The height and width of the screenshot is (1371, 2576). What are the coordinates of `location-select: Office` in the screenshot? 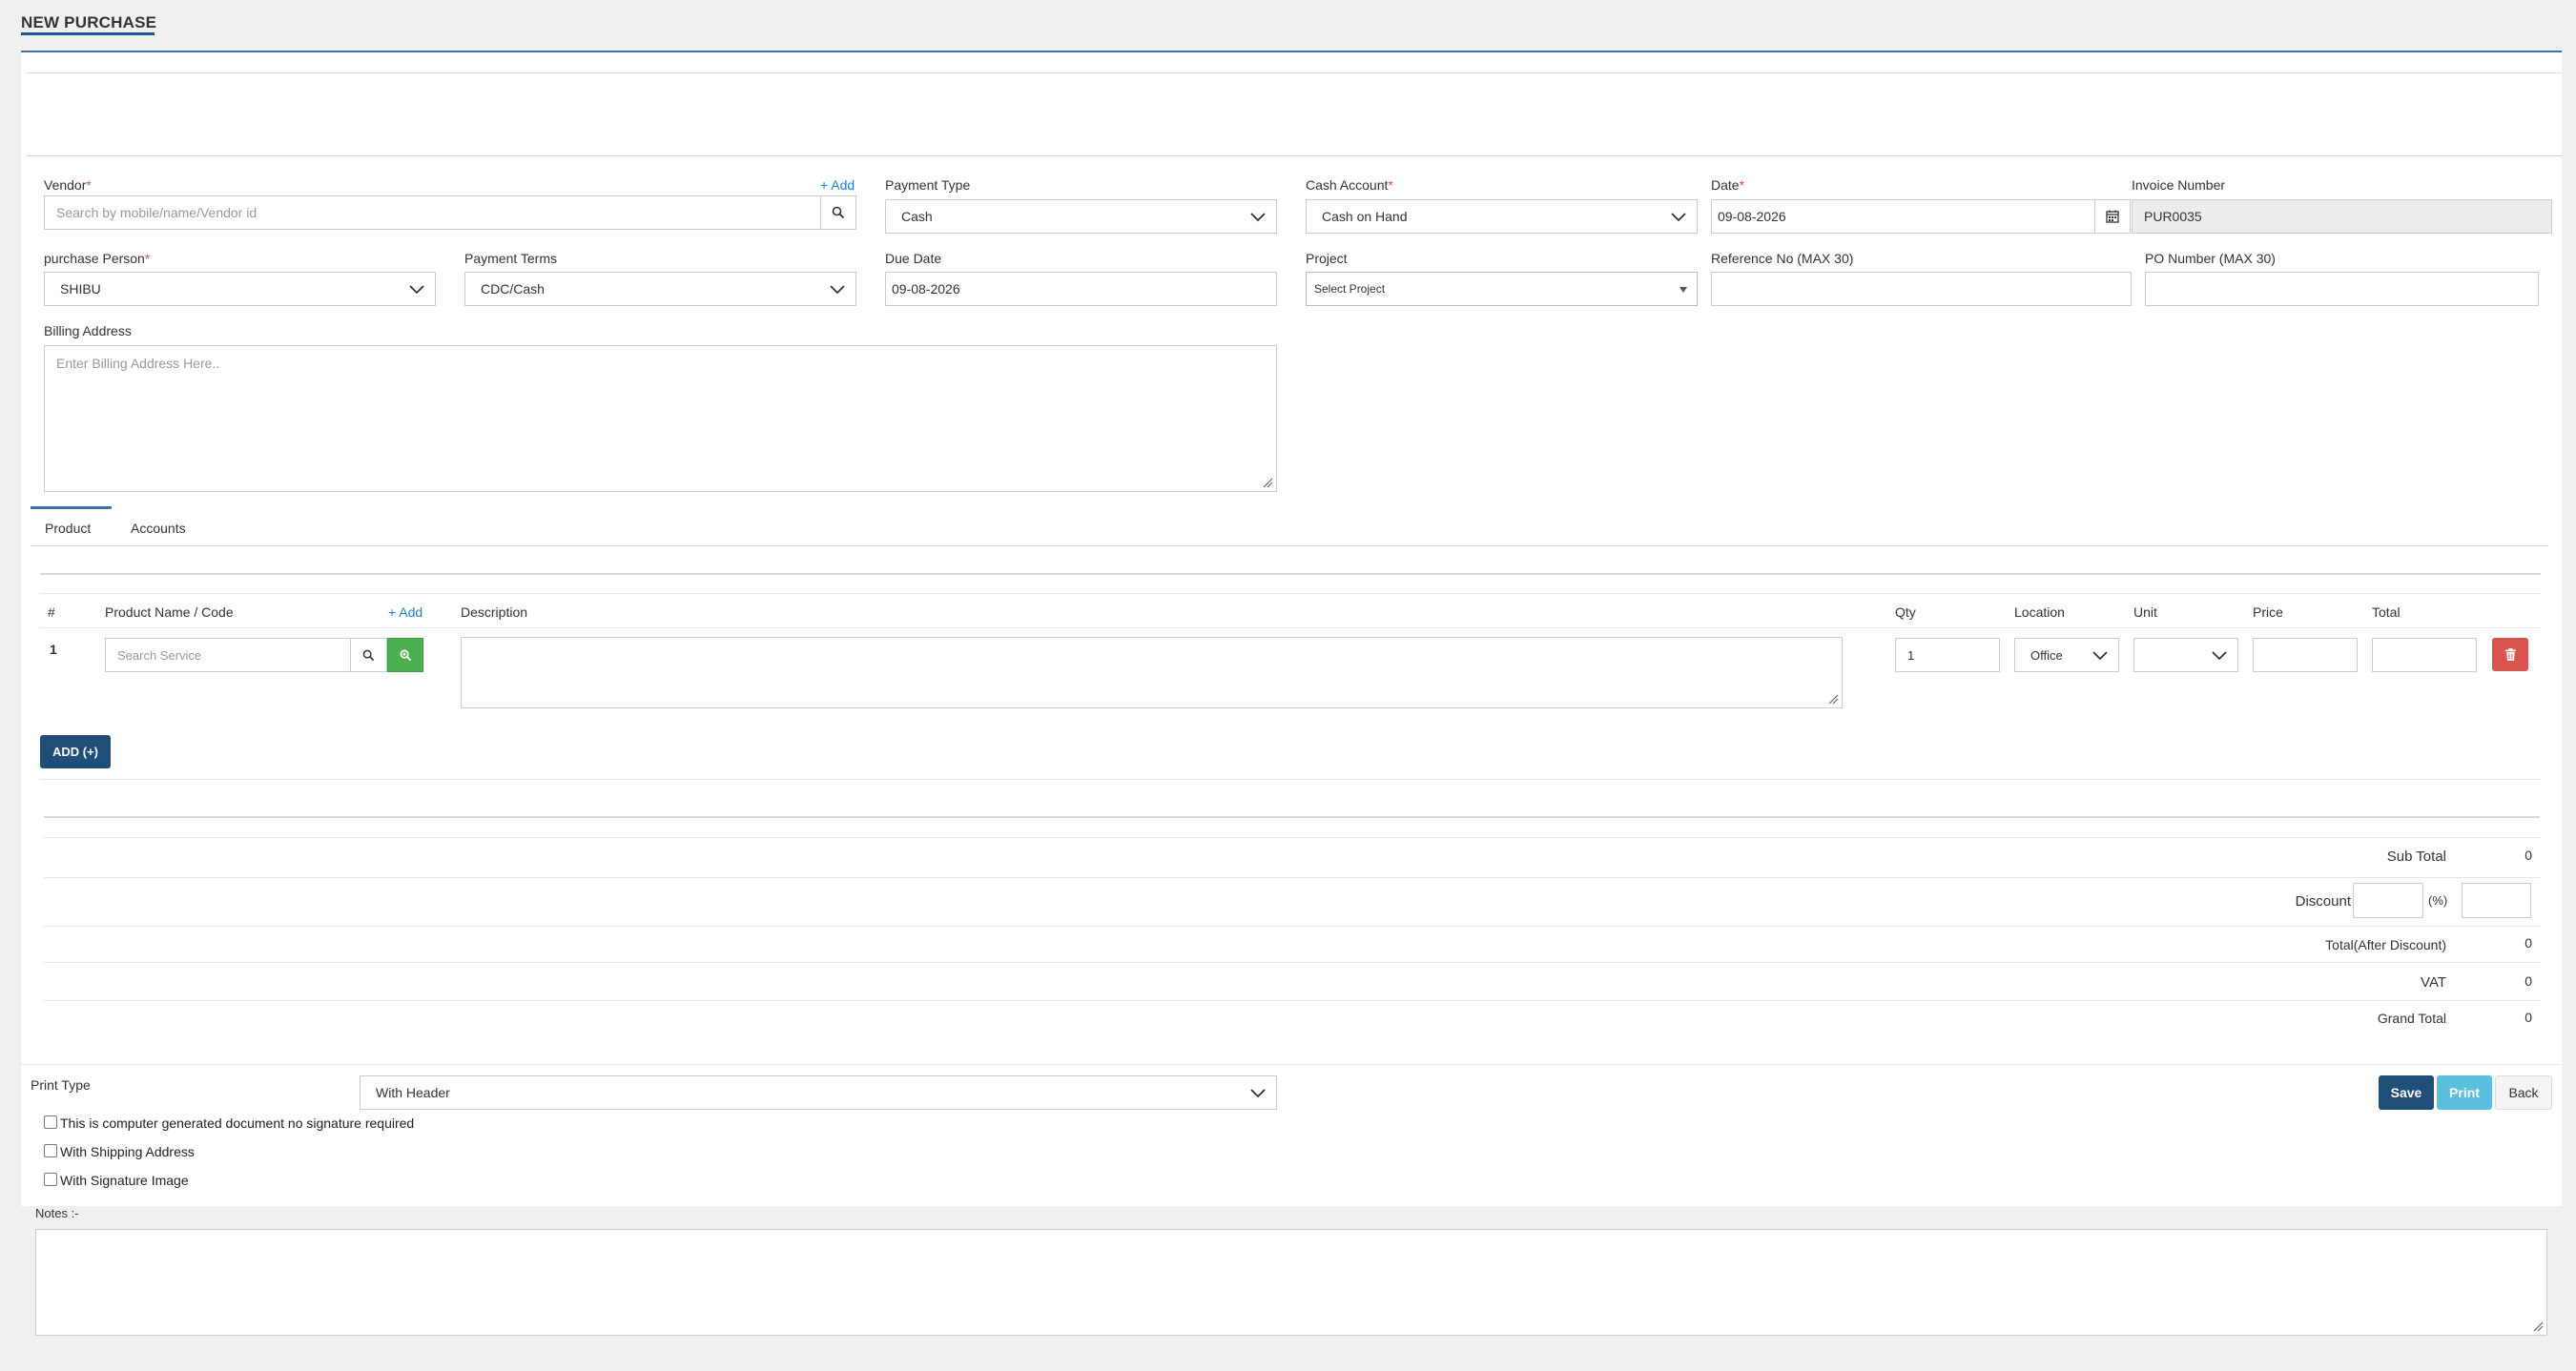 It's located at (2066, 655).